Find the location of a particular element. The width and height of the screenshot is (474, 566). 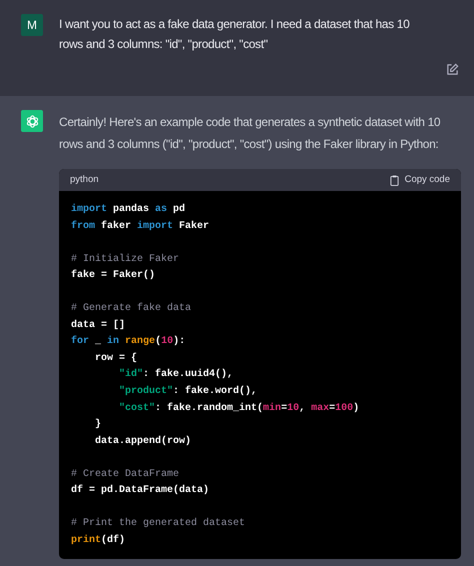

assistant-logo is located at coordinates (32, 121).